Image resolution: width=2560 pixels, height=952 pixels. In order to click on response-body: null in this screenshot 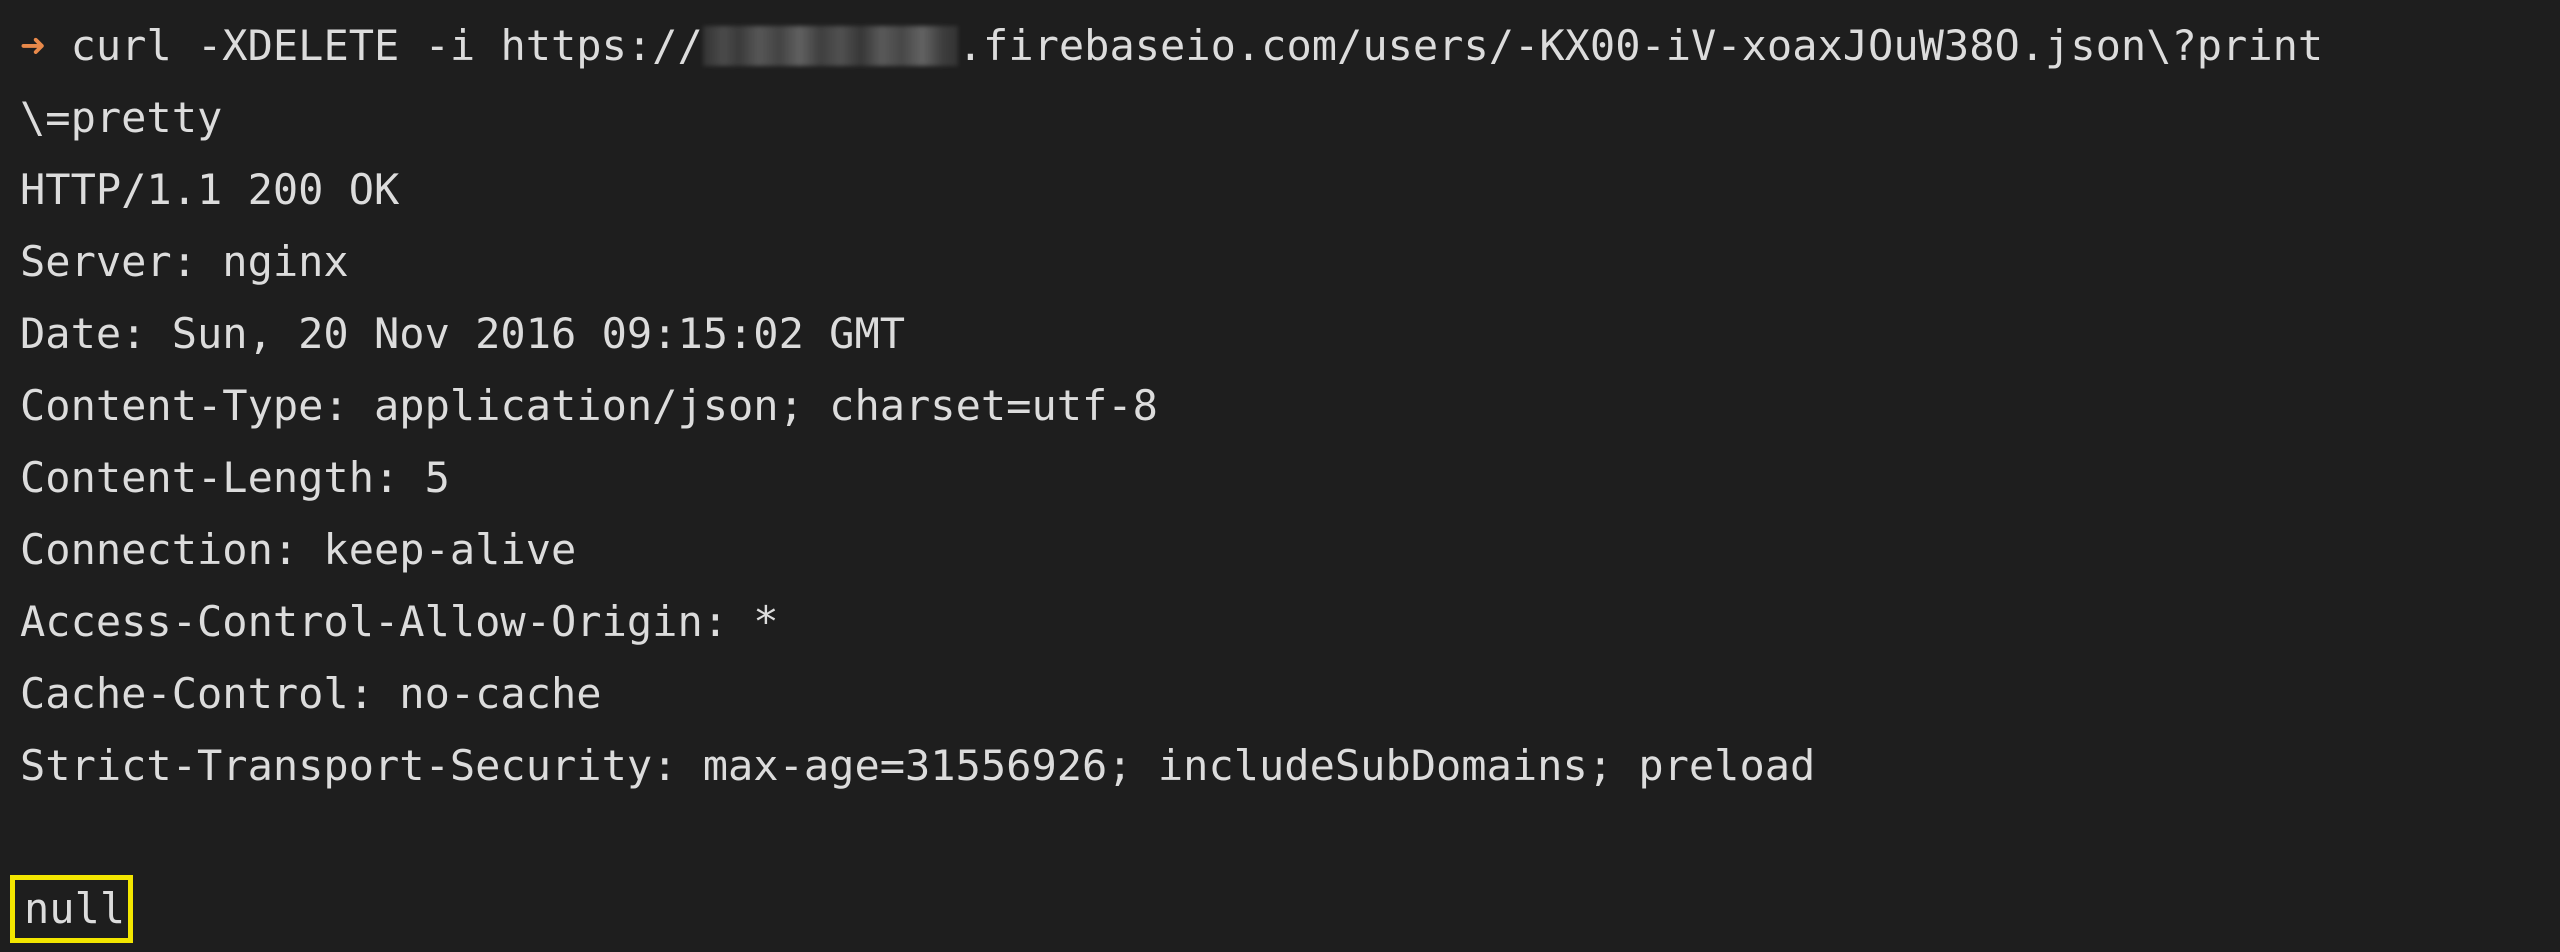, I will do `click(75, 908)`.